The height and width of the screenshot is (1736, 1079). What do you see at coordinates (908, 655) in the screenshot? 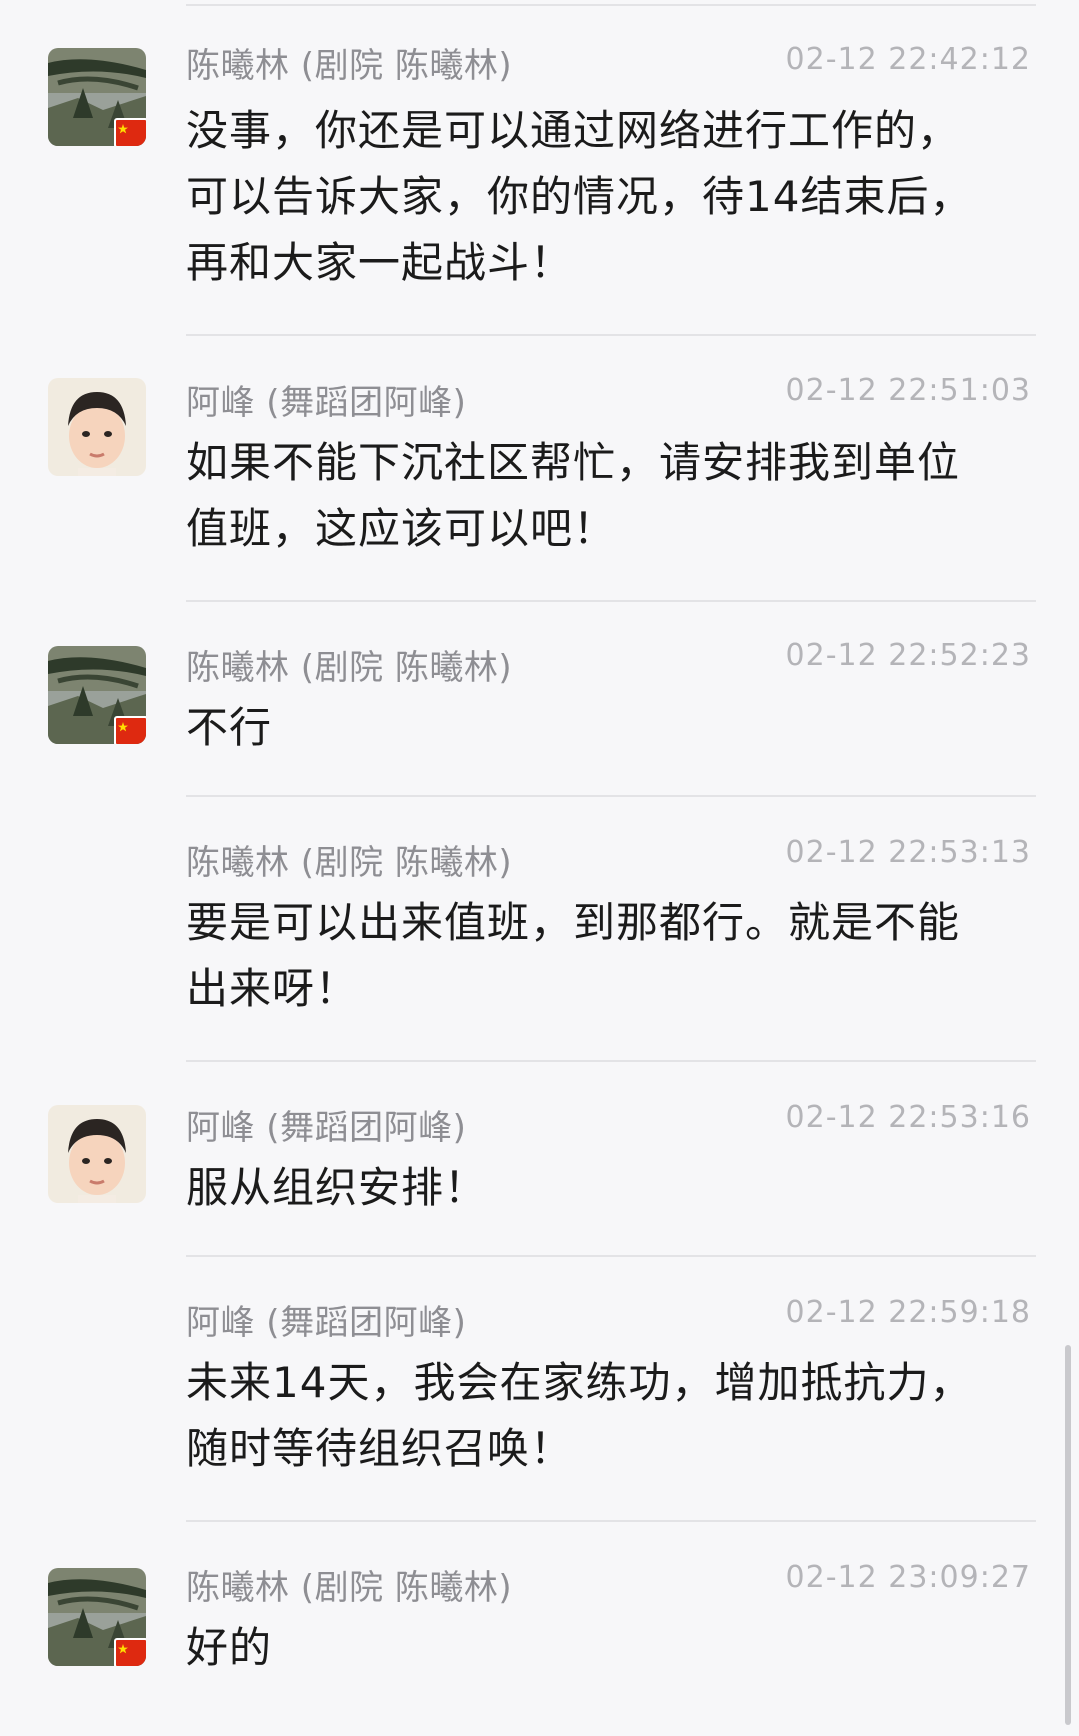
I see `message-time: 02-12 22:52:23` at bounding box center [908, 655].